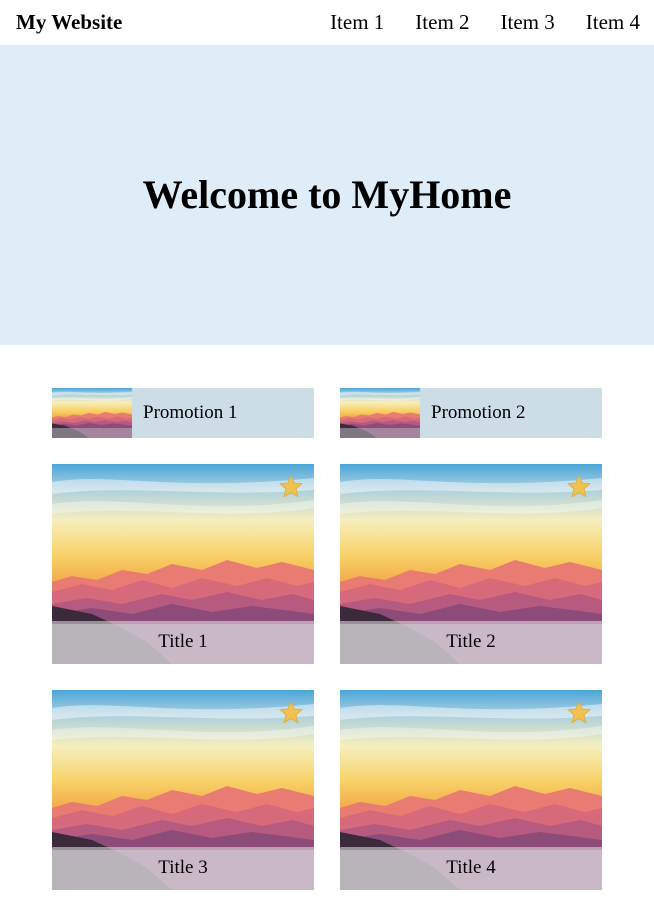 This screenshot has height=902, width=654. What do you see at coordinates (478, 412) in the screenshot?
I see `promotion-label: Promotion 2` at bounding box center [478, 412].